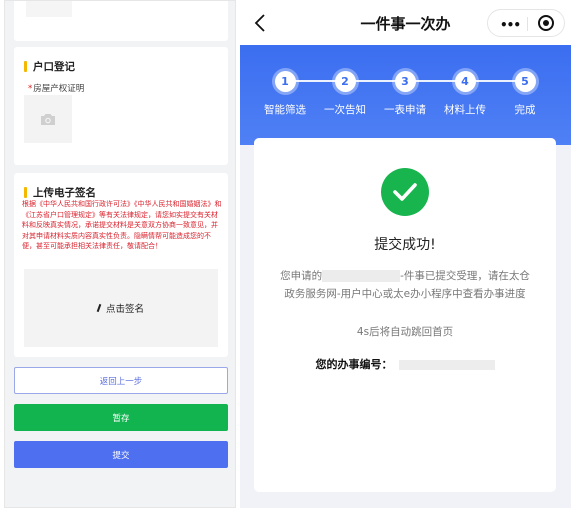 The image size is (571, 510). I want to click on success-title: 提交成功!, so click(405, 245).